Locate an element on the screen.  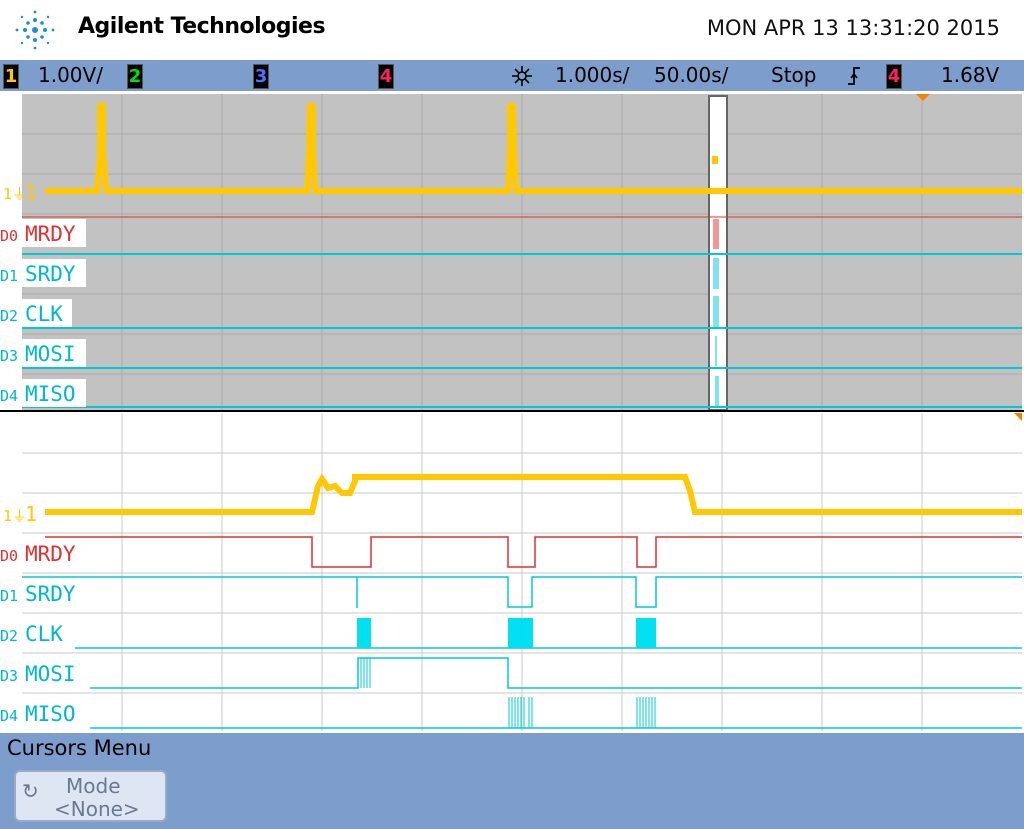
trigger-edge-icon is located at coordinates (854, 76).